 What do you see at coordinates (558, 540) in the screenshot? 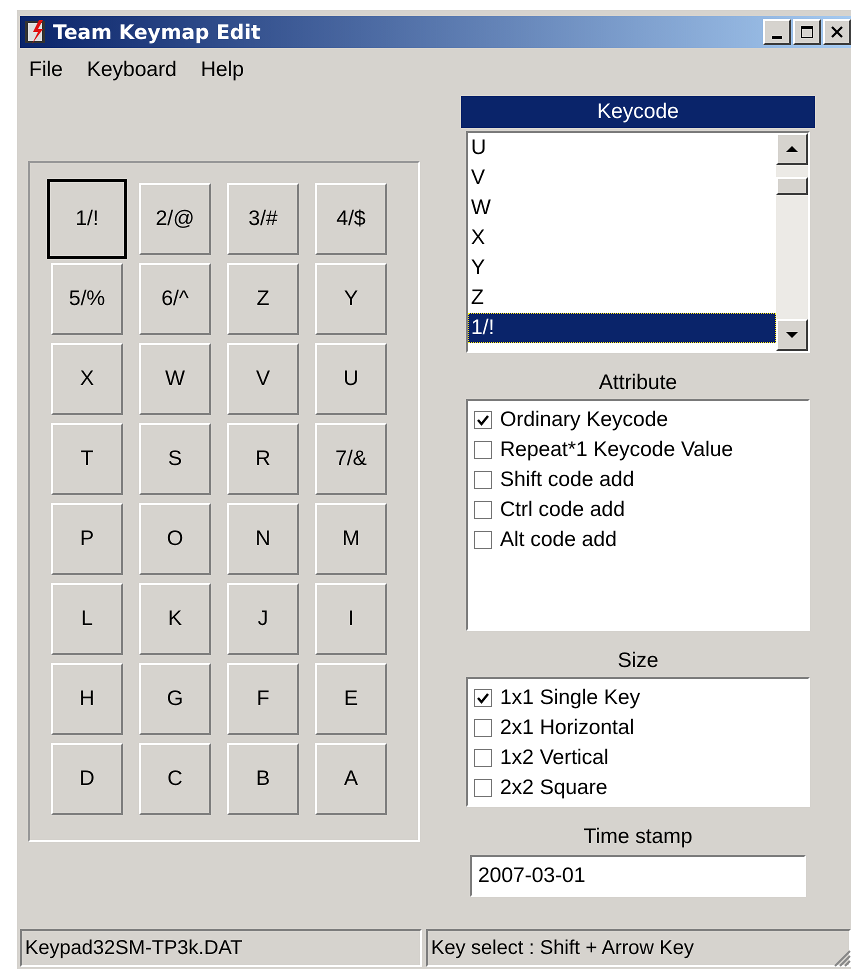
I see `checkbox-label: Alt code add` at bounding box center [558, 540].